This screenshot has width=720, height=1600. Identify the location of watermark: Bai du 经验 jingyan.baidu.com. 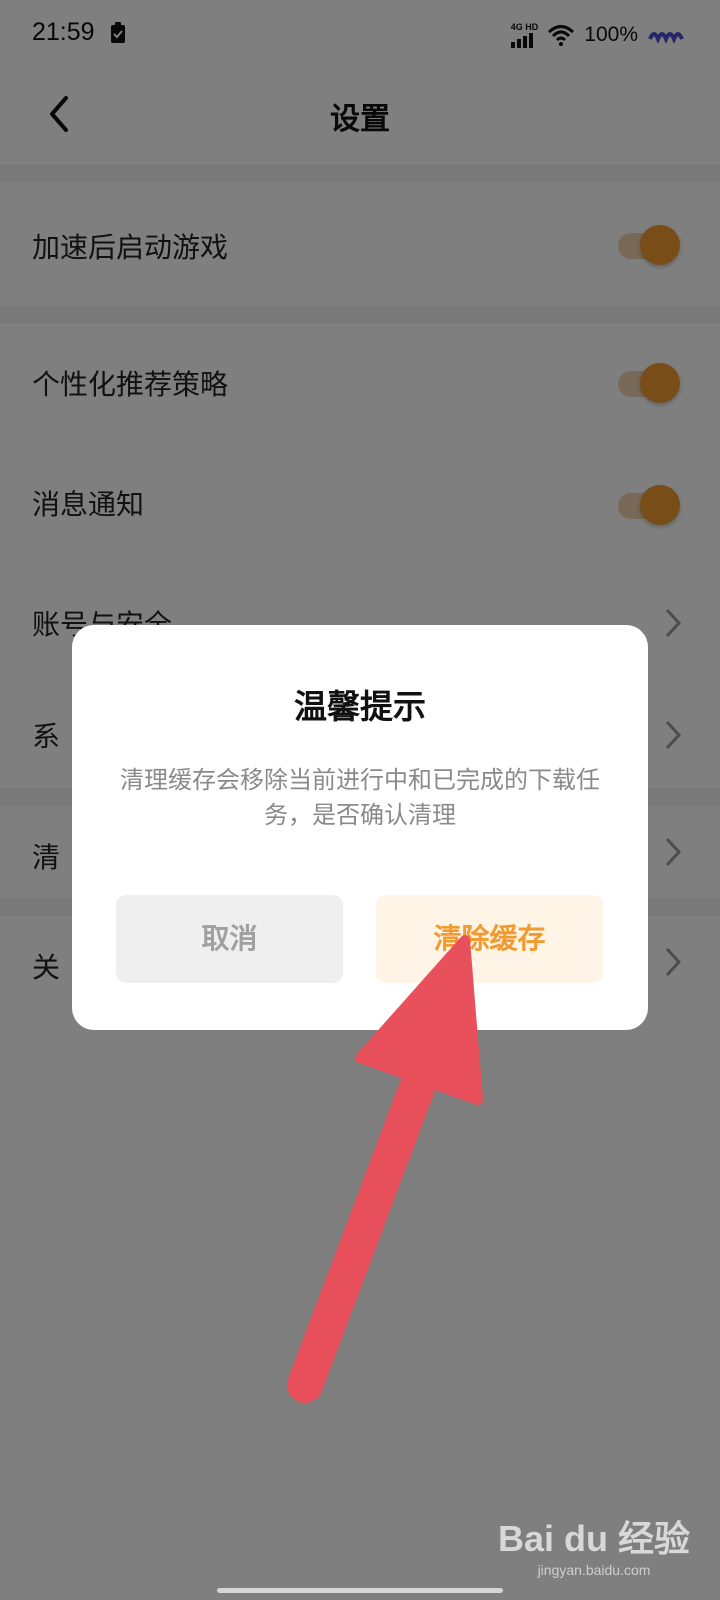
(594, 1544).